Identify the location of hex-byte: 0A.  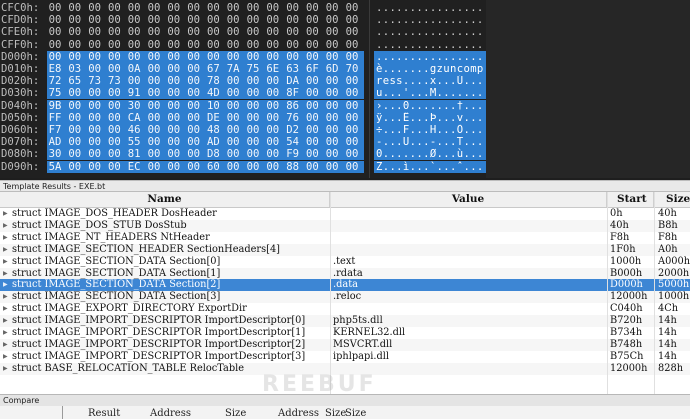
(134, 69).